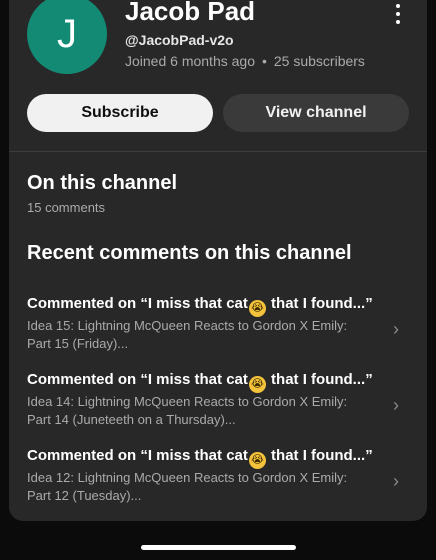 This screenshot has height=560, width=436. What do you see at coordinates (66, 207) in the screenshot?
I see `comment-count: 15 comments` at bounding box center [66, 207].